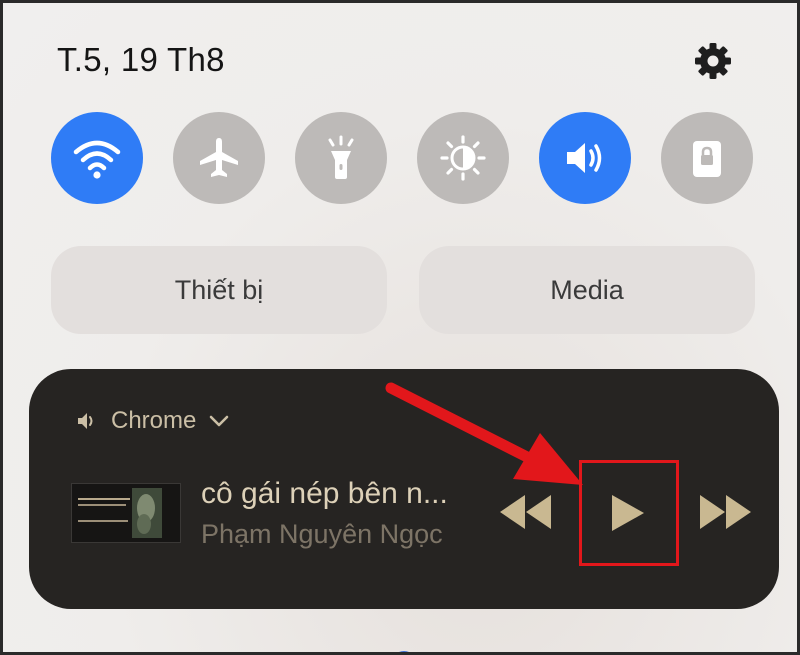 The width and height of the screenshot is (800, 655). I want to click on settings-gear-icon, so click(713, 61).